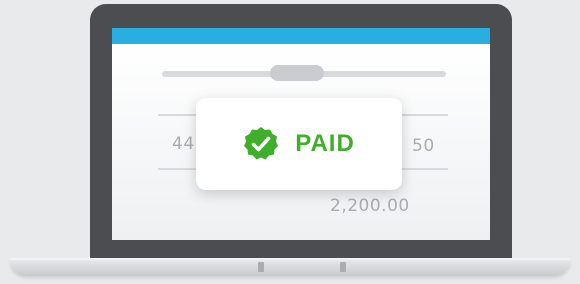 The image size is (580, 284). I want to click on screen-header-bar, so click(301, 36).